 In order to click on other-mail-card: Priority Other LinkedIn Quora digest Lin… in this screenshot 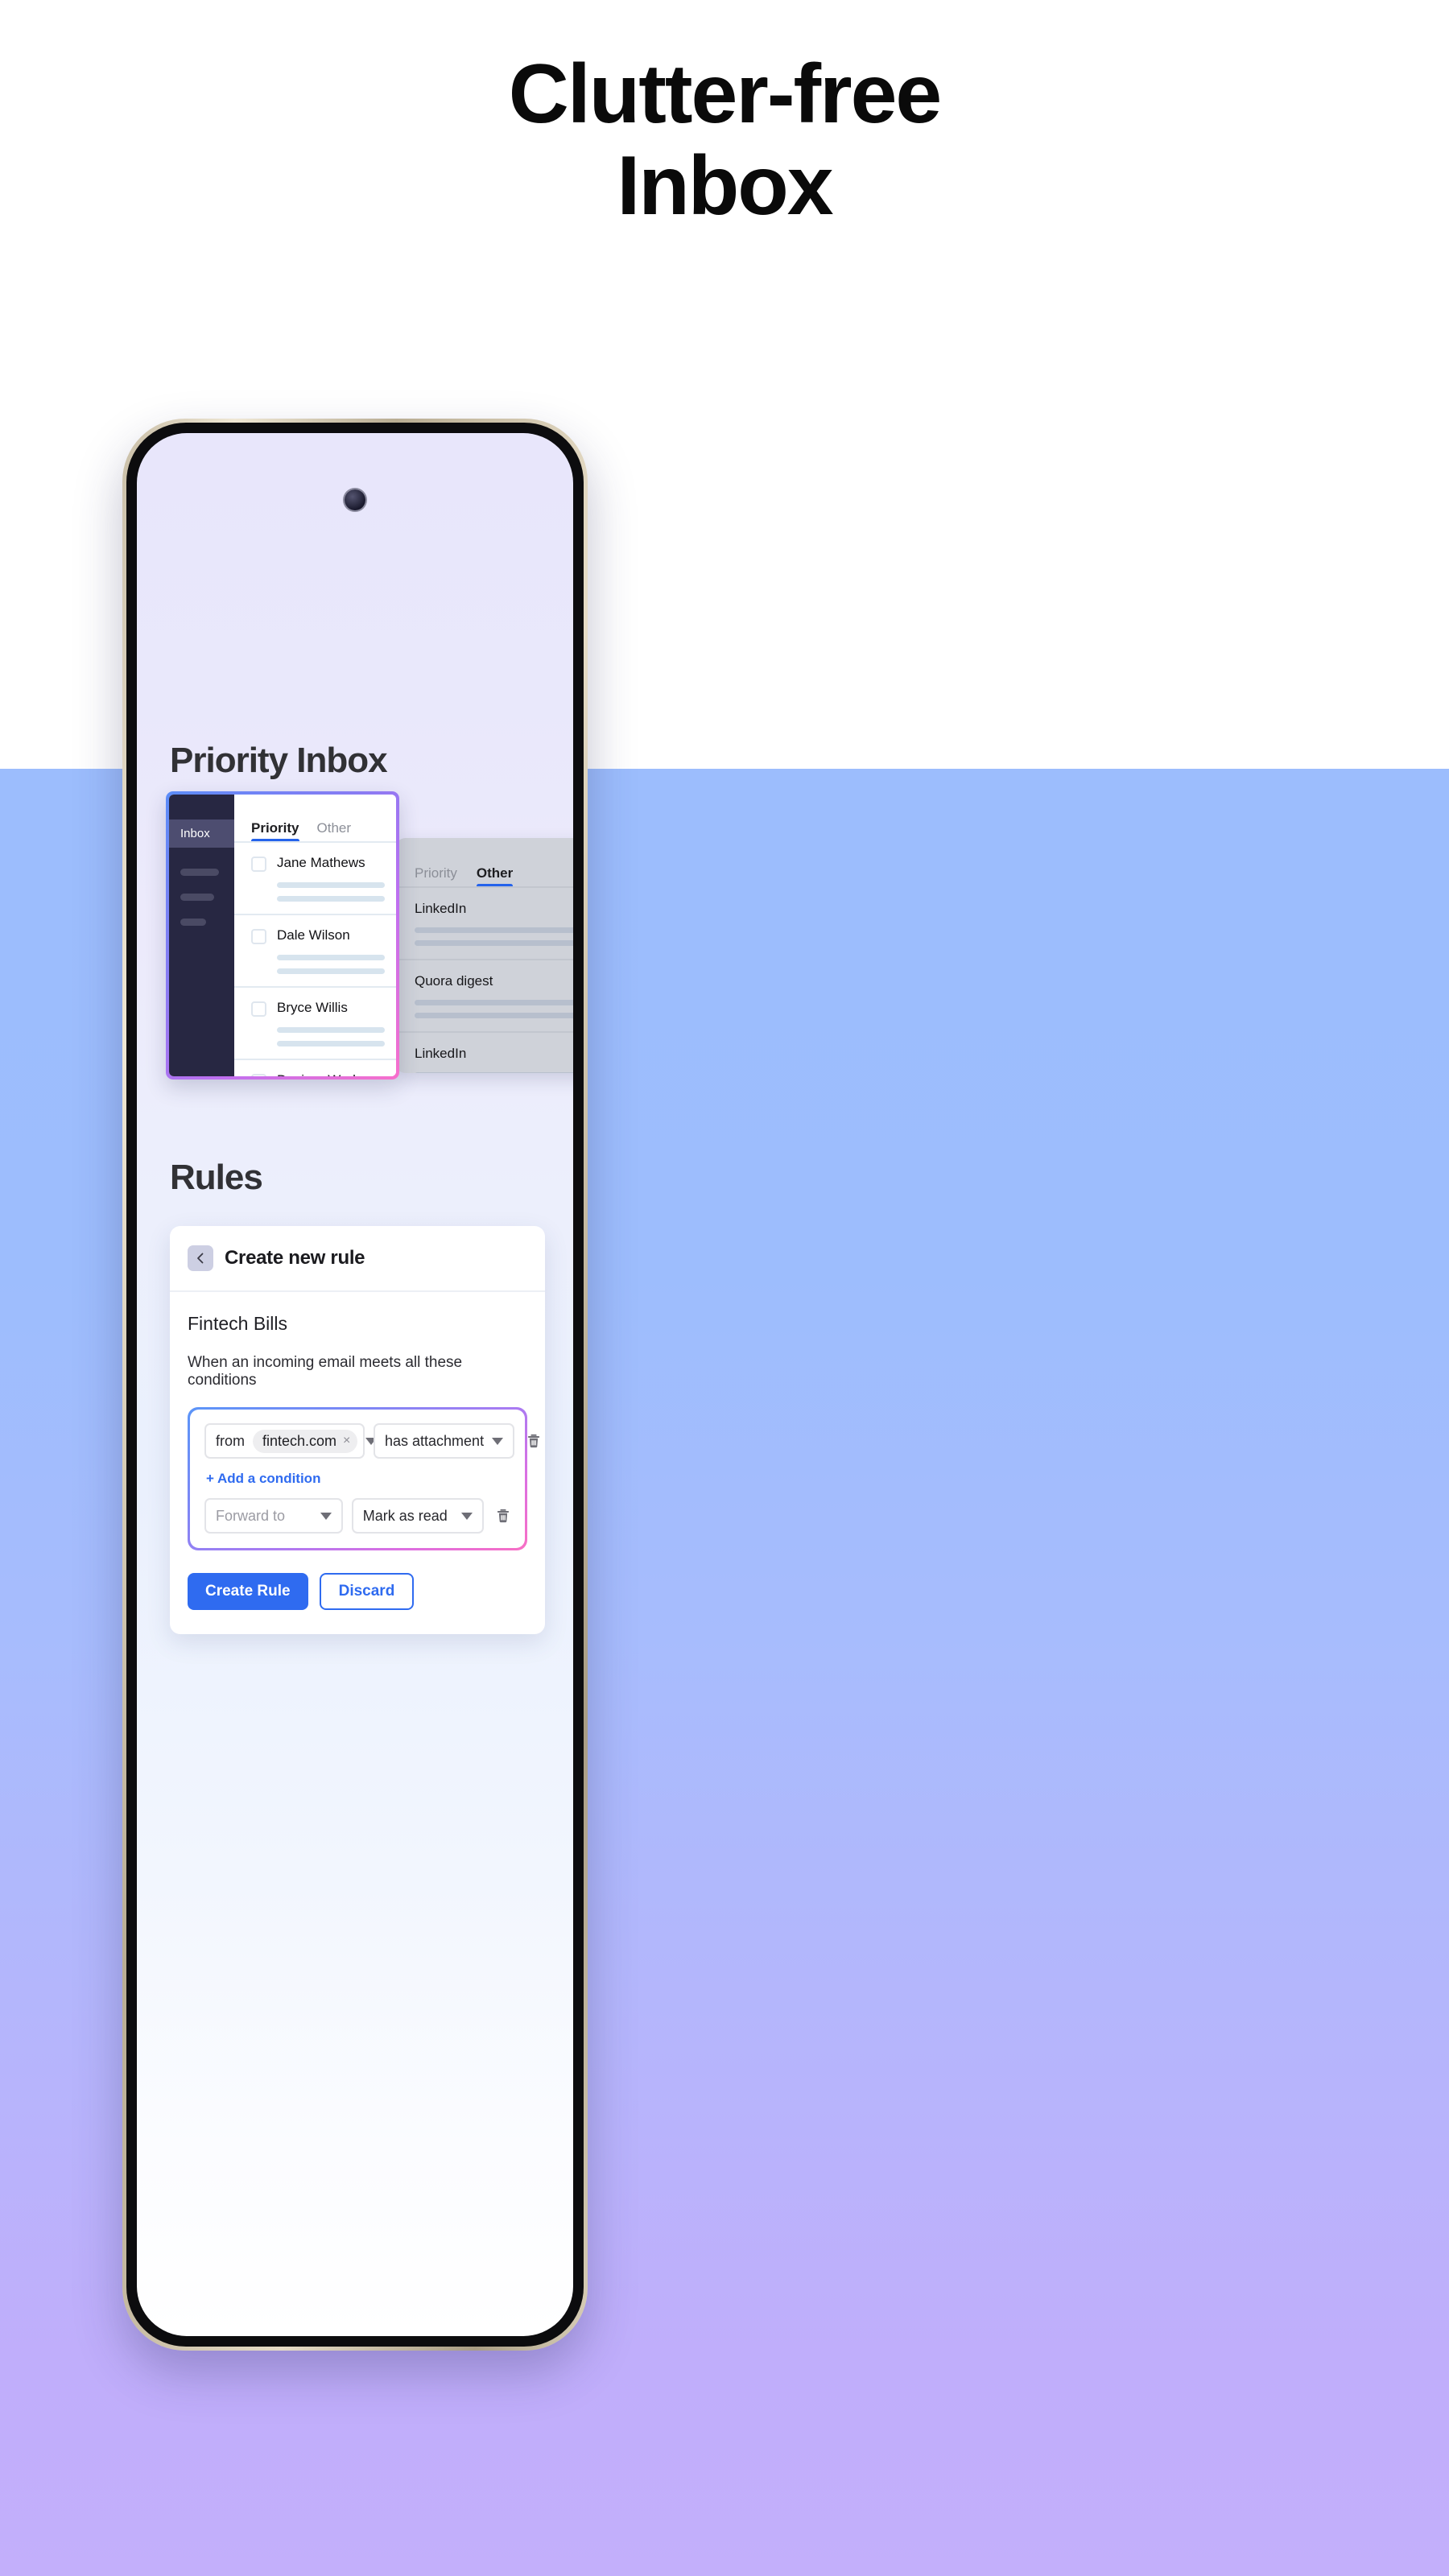, I will do `click(484, 955)`.